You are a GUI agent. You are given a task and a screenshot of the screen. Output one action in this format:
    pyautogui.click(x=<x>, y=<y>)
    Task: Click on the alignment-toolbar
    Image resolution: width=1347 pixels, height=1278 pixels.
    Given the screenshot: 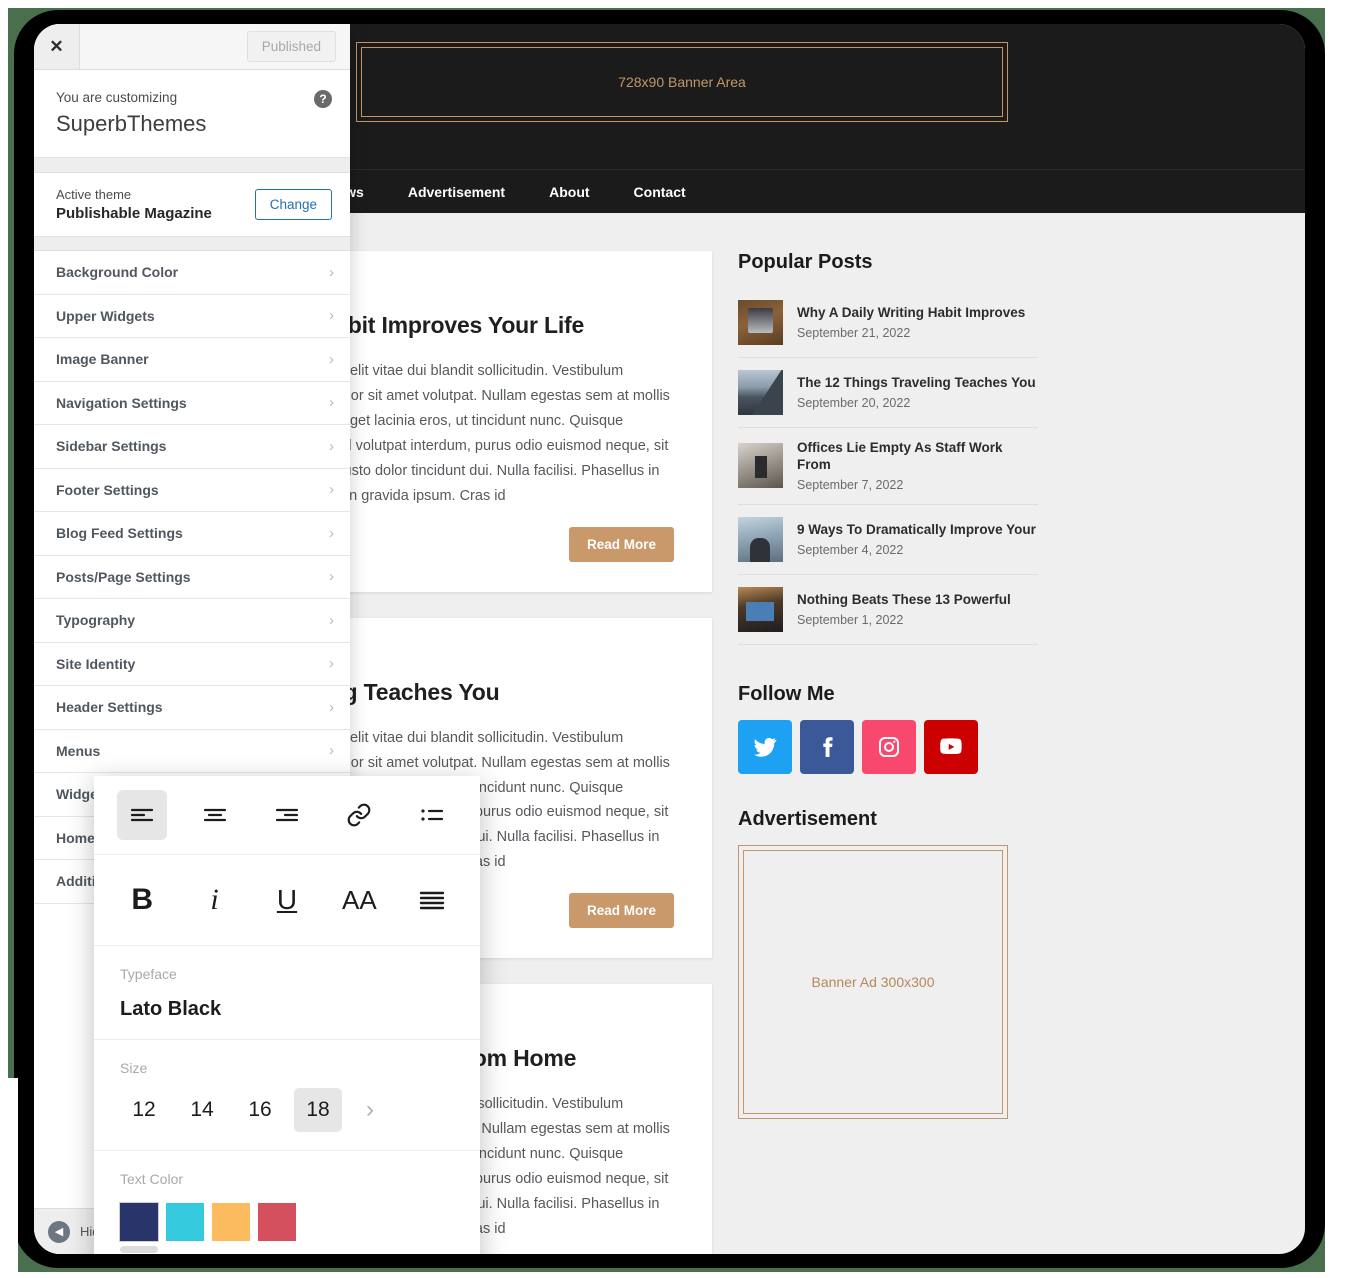 What is the action you would take?
    pyautogui.click(x=287, y=815)
    